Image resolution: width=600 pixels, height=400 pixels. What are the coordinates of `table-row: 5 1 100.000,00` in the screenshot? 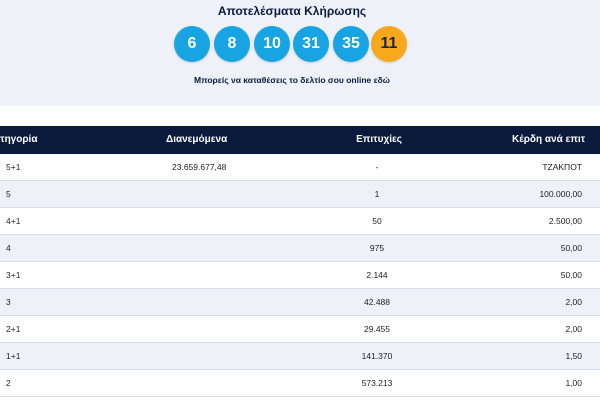 It's located at (300, 194).